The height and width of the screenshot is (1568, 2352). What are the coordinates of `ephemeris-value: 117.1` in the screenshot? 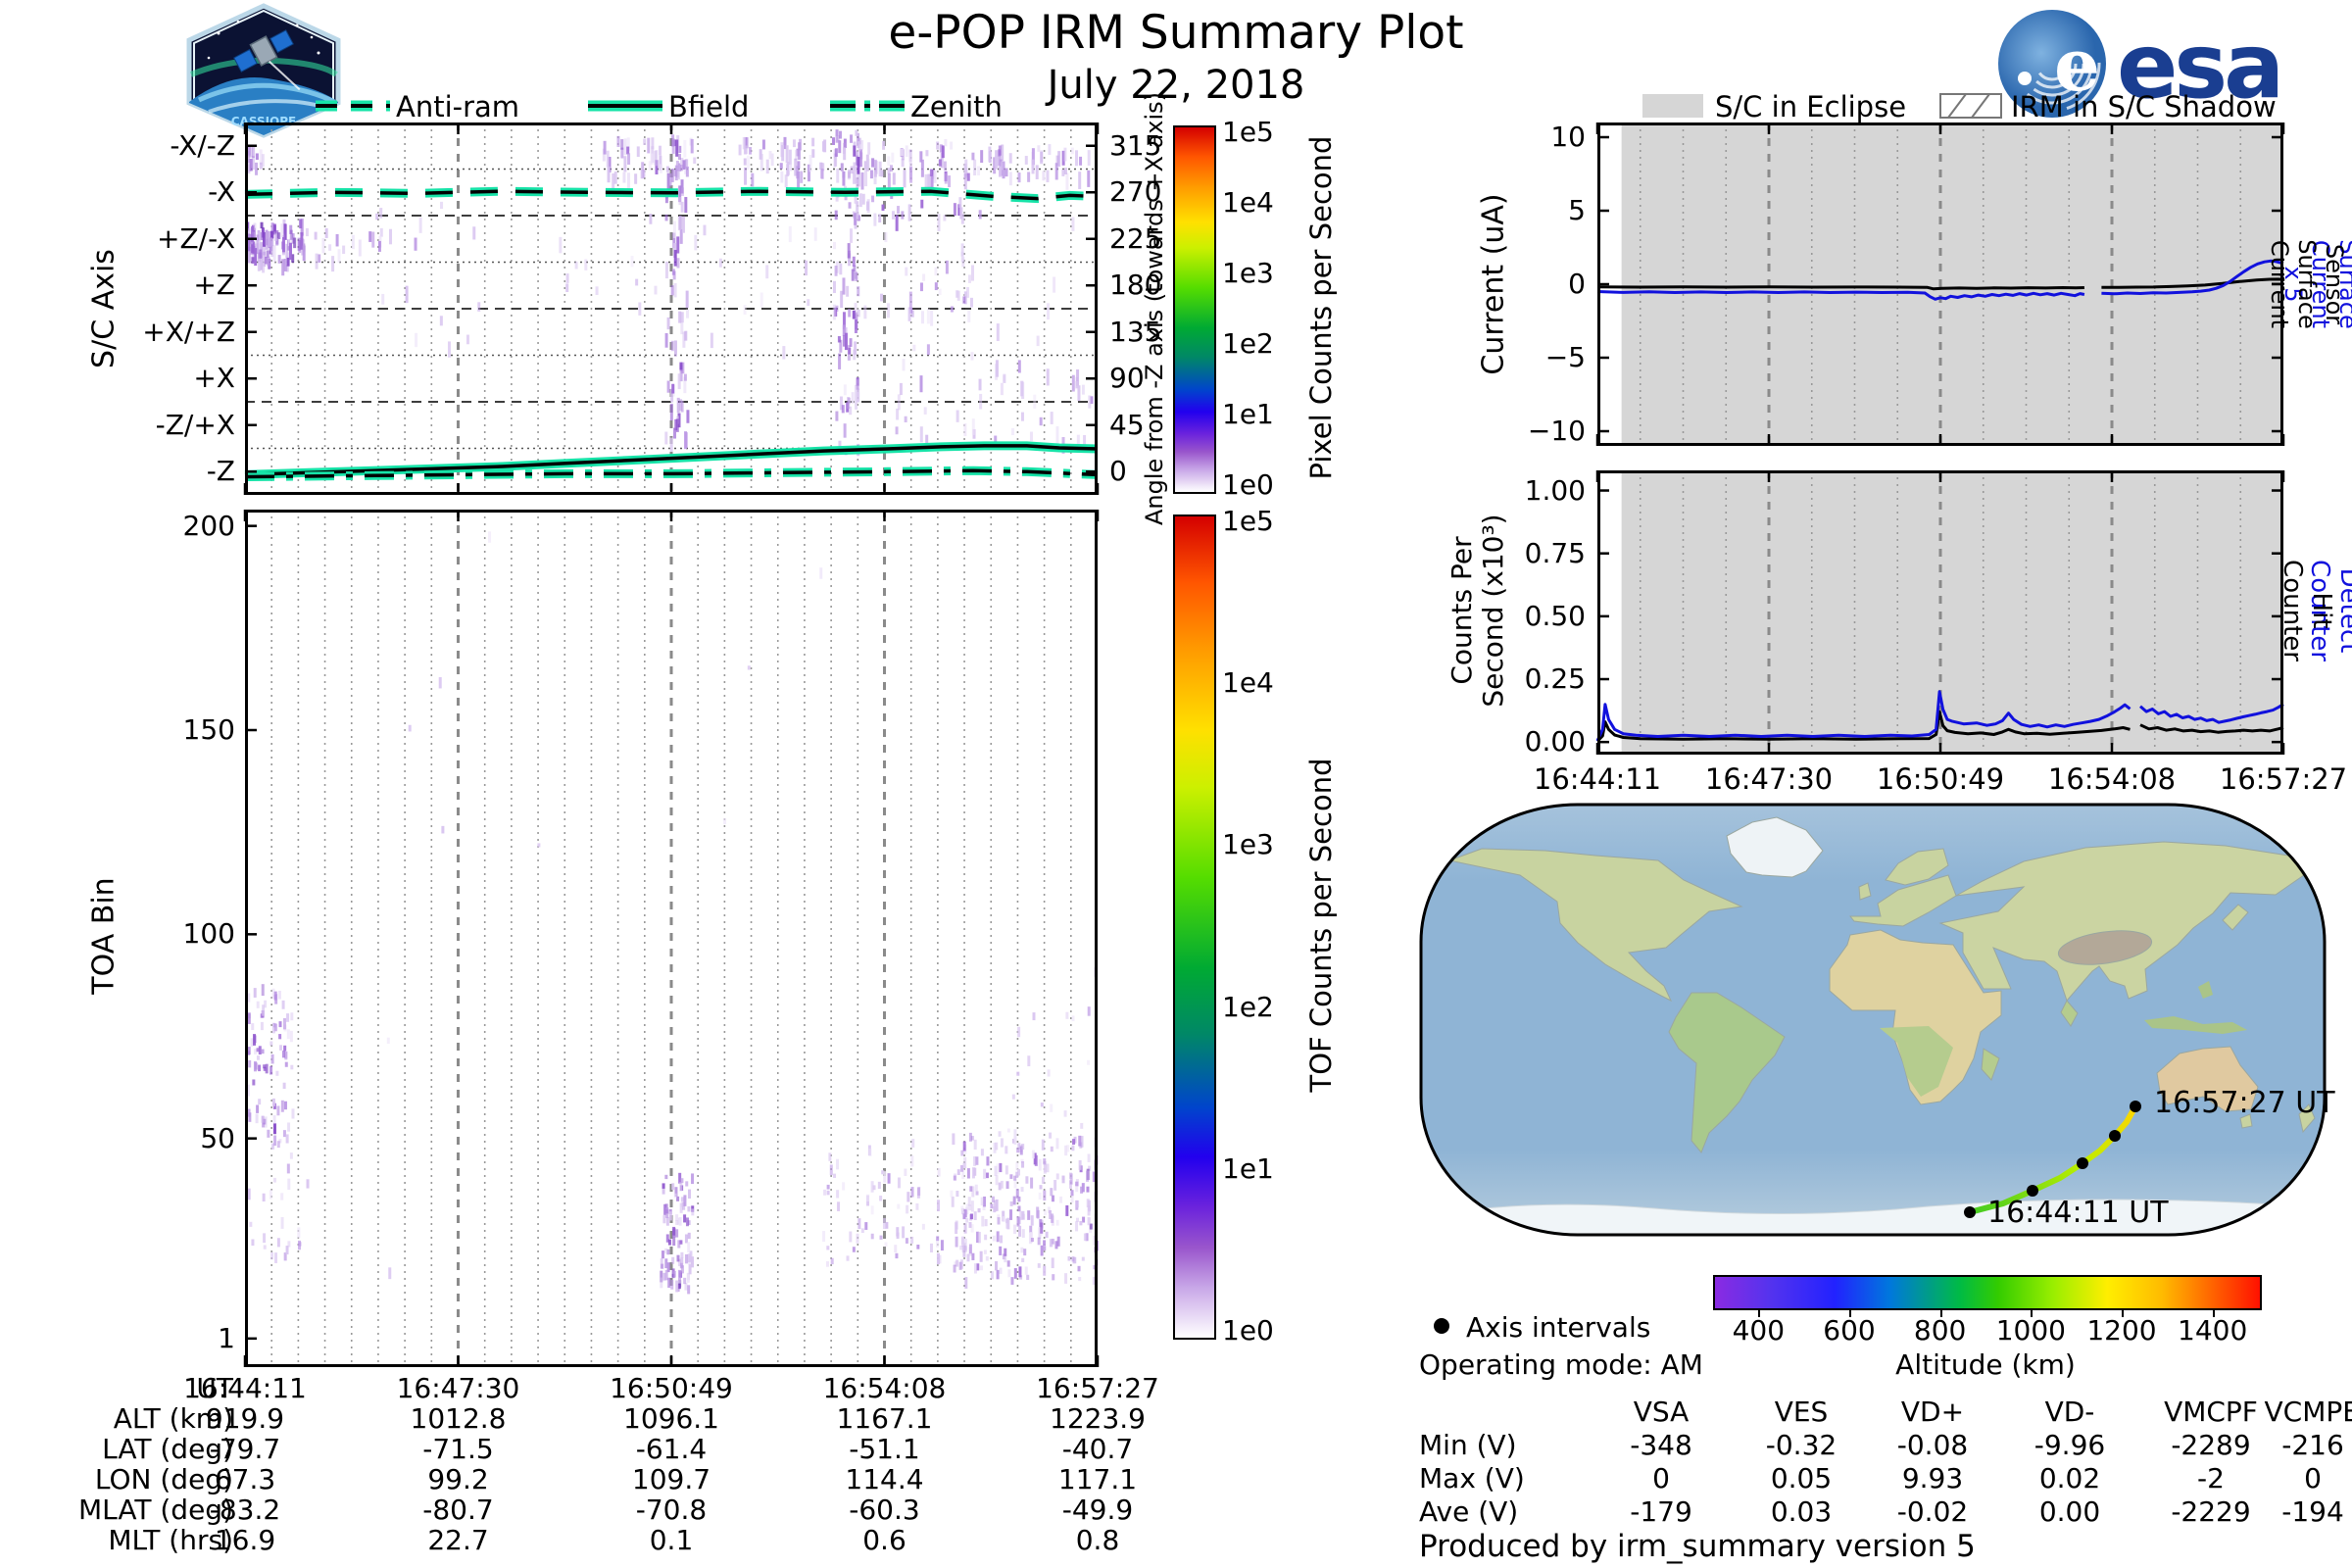 It's located at (1097, 1479).